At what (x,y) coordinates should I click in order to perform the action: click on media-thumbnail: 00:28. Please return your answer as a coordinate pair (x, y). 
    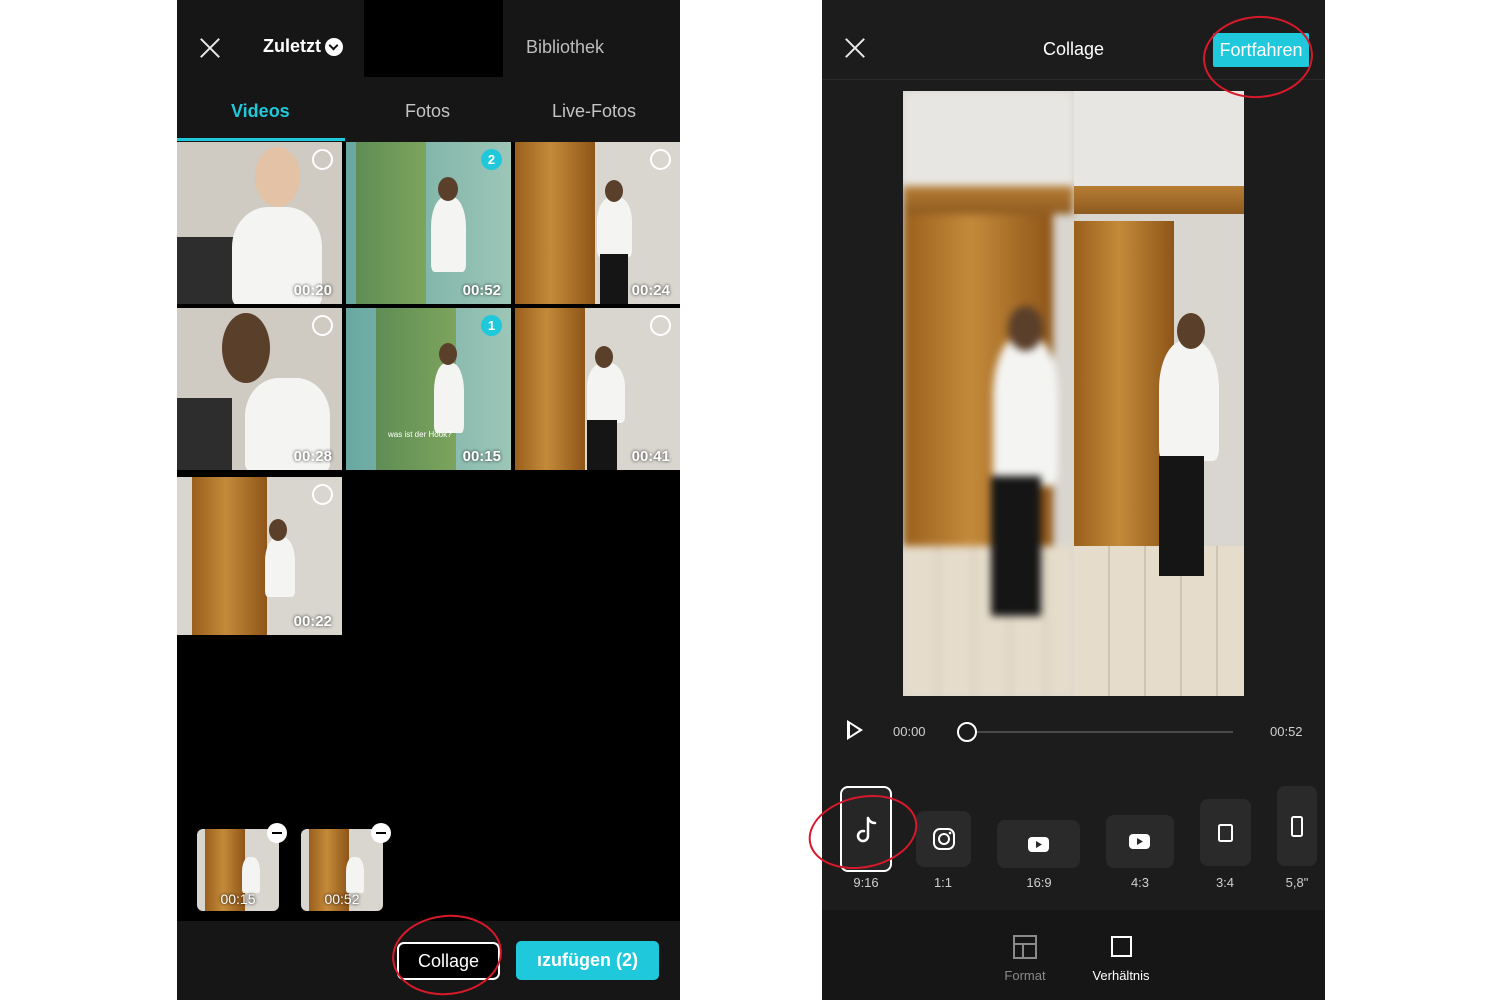
    Looking at the image, I should click on (259, 389).